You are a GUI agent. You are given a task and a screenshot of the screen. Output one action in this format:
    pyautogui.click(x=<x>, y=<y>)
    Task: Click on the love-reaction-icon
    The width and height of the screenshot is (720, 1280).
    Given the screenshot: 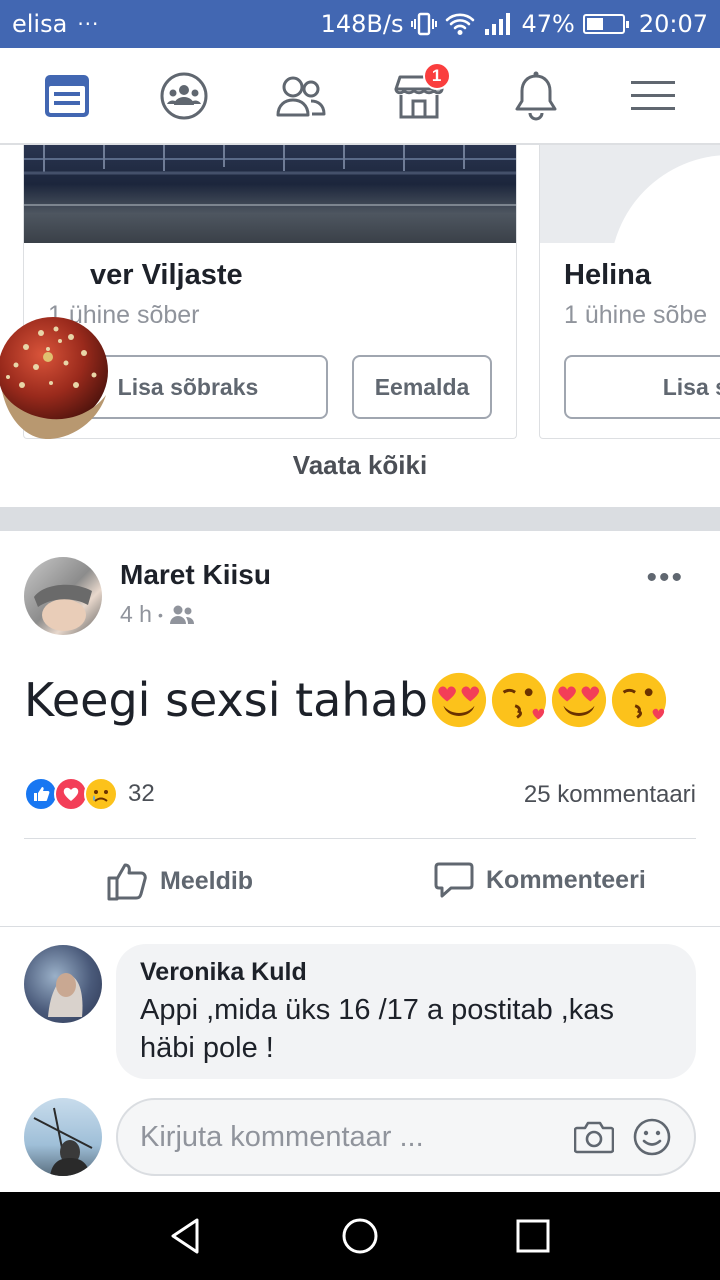 What is the action you would take?
    pyautogui.click(x=71, y=794)
    